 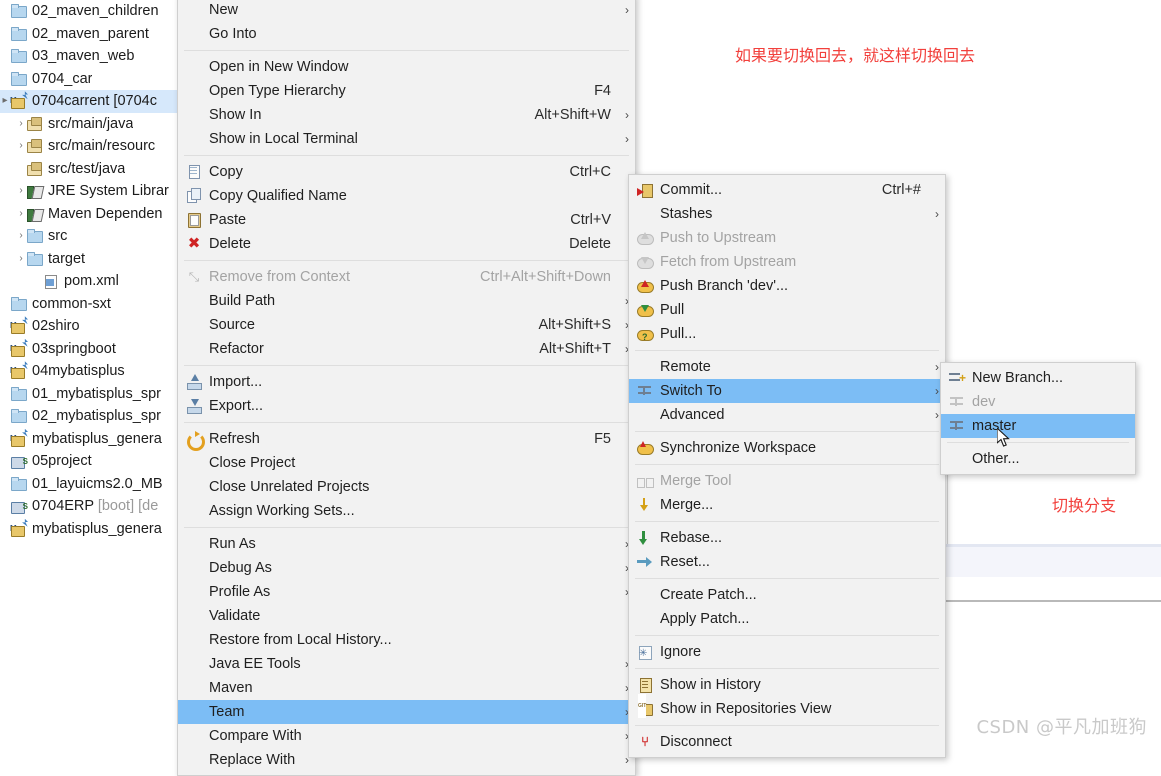 What do you see at coordinates (406, 544) in the screenshot?
I see `menu-item-run-as: Run As ›` at bounding box center [406, 544].